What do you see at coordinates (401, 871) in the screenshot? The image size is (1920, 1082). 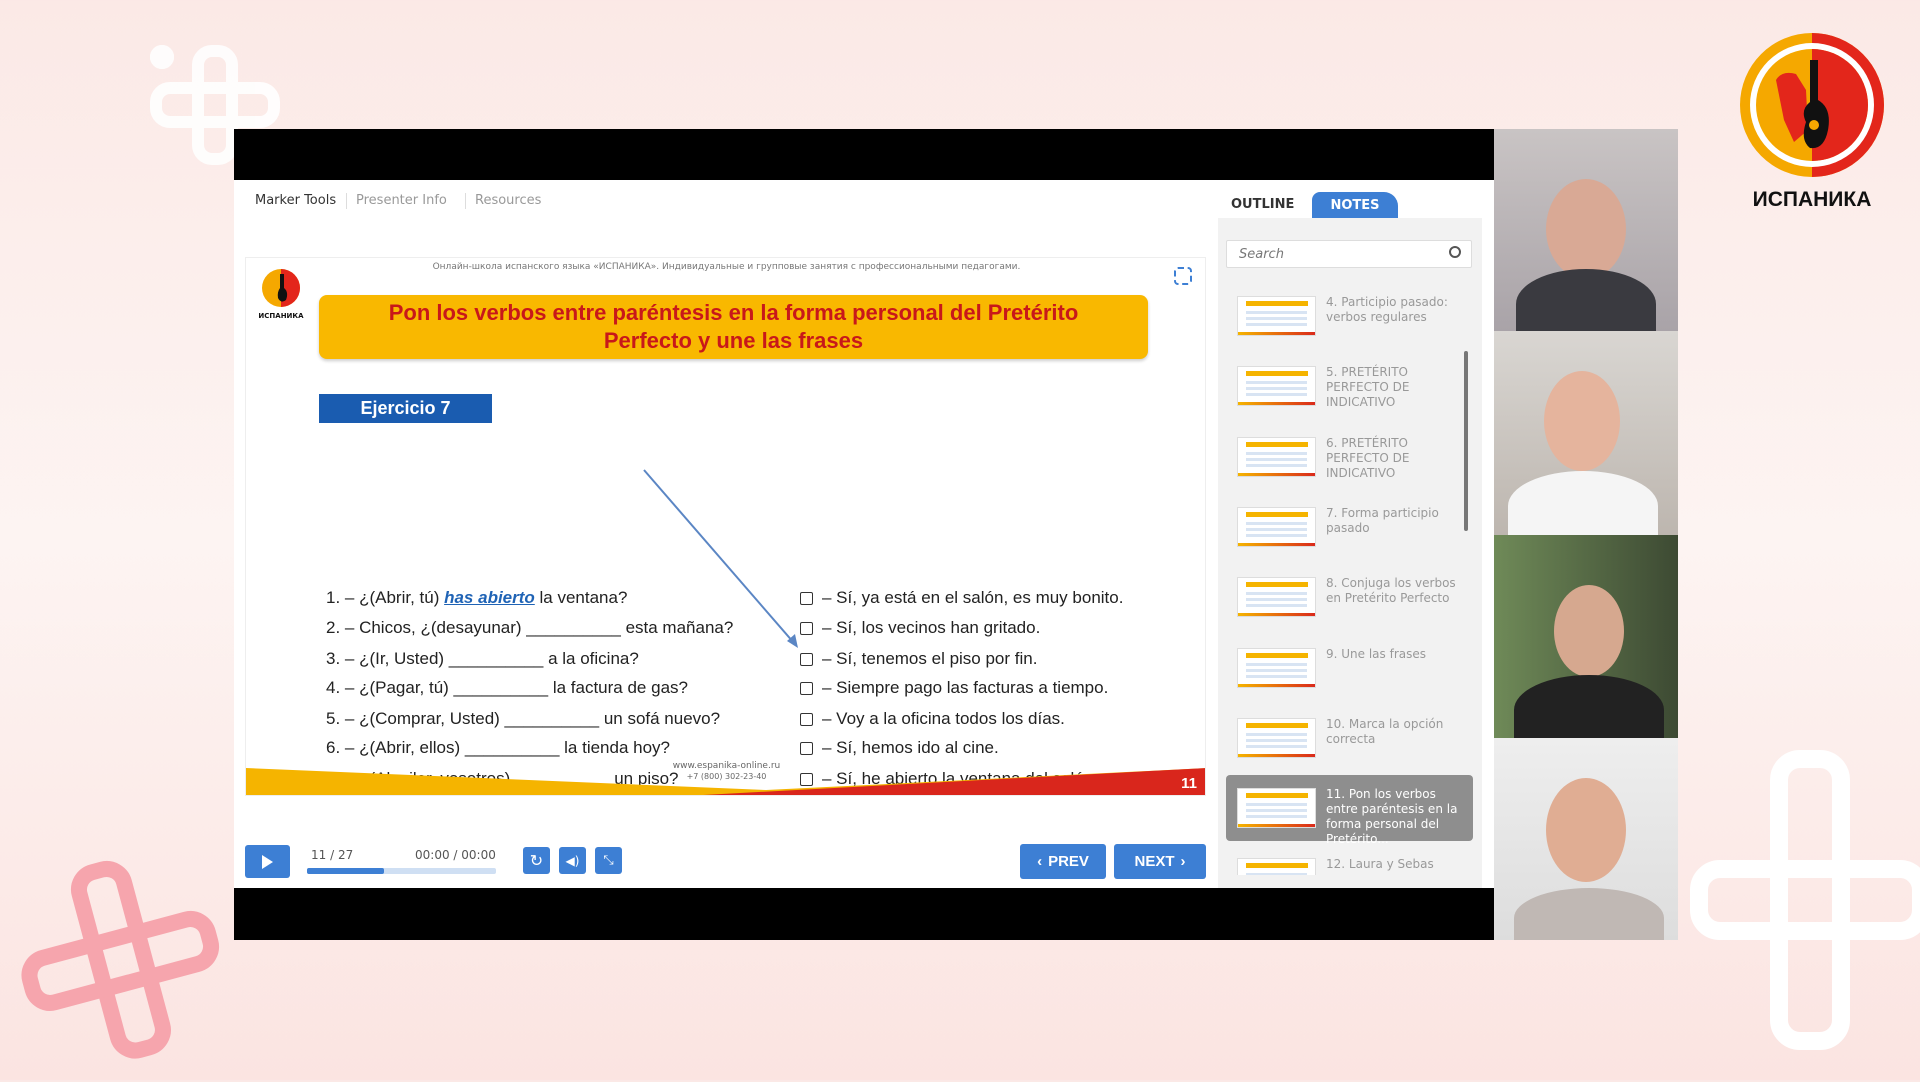 I see `progress-bar` at bounding box center [401, 871].